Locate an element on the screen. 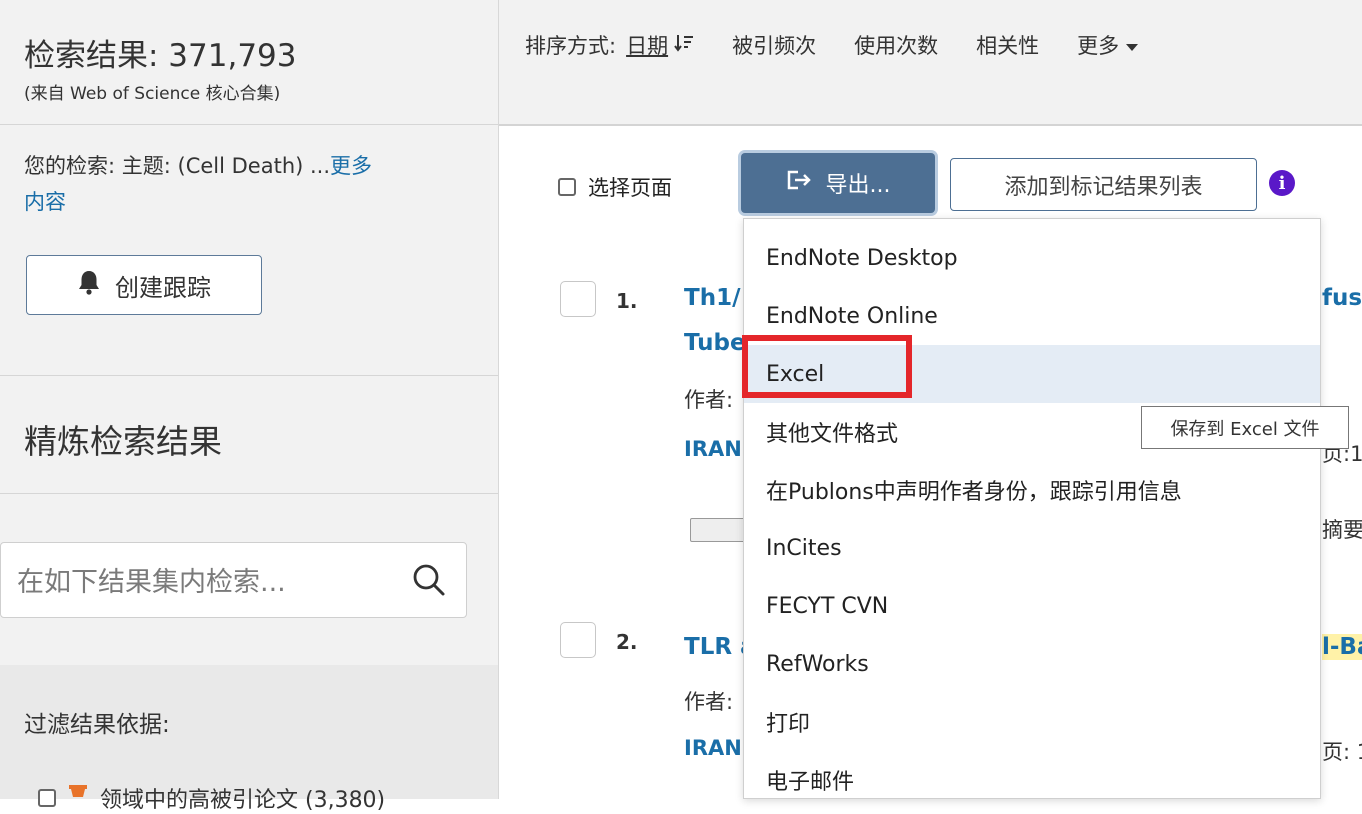  search-icon is located at coordinates (429, 582).